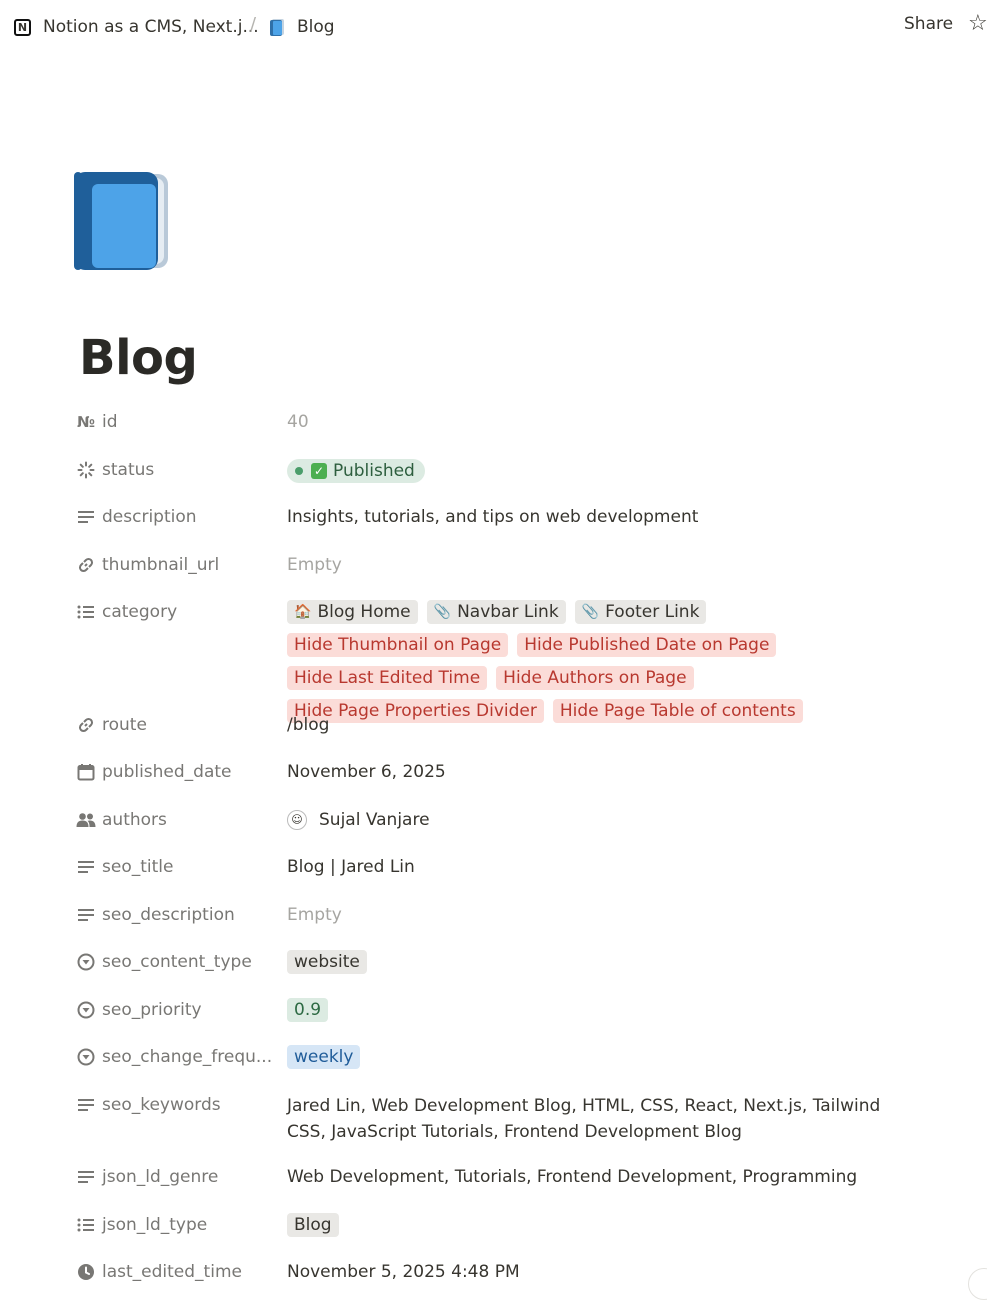 The width and height of the screenshot is (987, 1300). Describe the element at coordinates (403, 1272) in the screenshot. I see `property-value: November 5, 2025 4:48 PM` at that location.